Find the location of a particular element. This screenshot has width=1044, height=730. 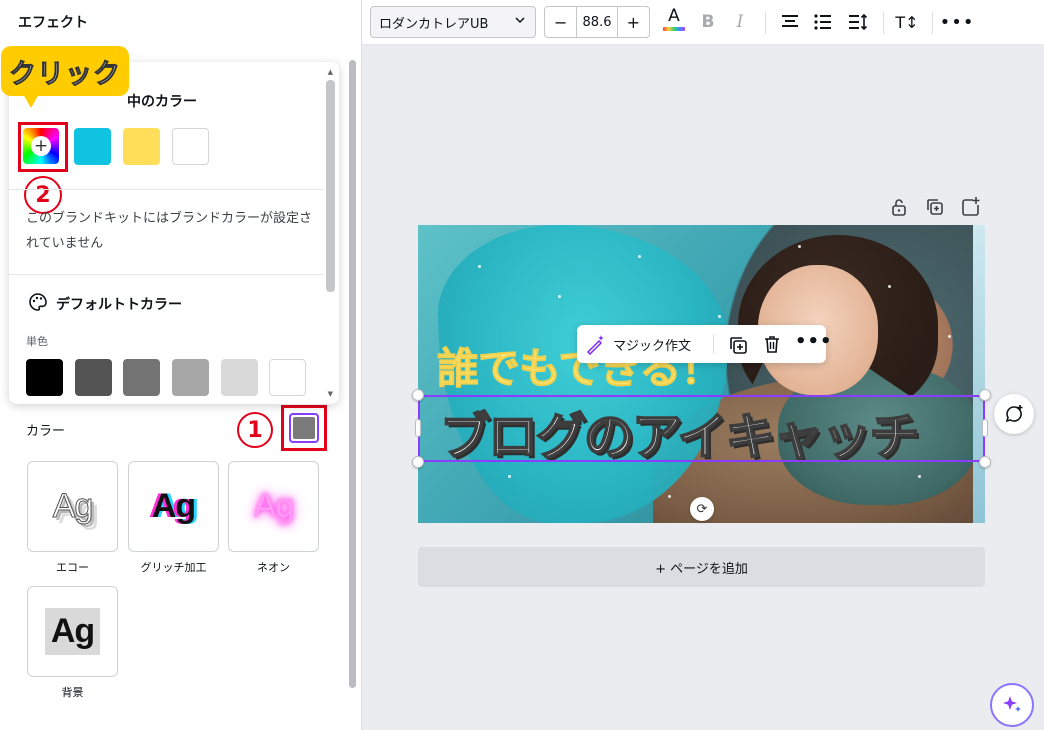

effect-preview-glitch: Ag is located at coordinates (173, 506).